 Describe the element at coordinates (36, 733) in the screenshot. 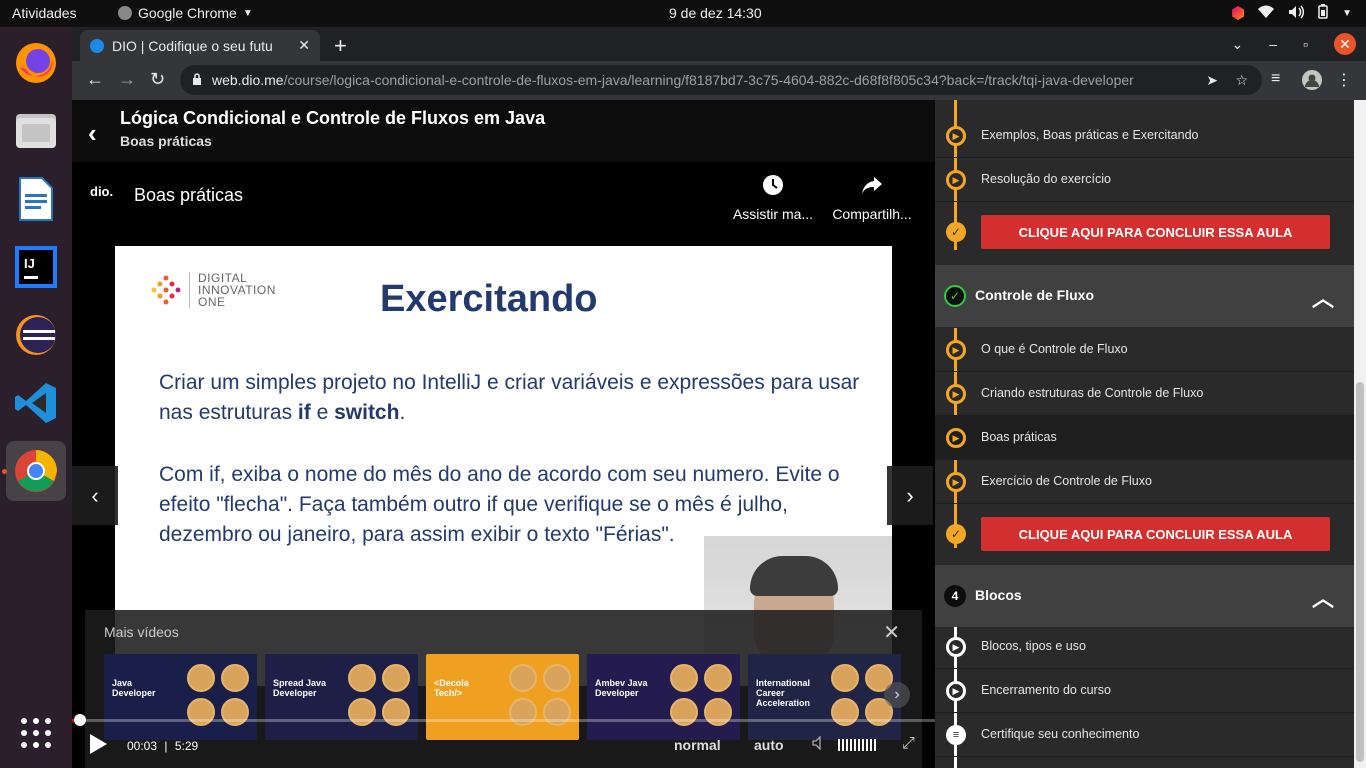

I see `show-apps-grid-icon` at that location.